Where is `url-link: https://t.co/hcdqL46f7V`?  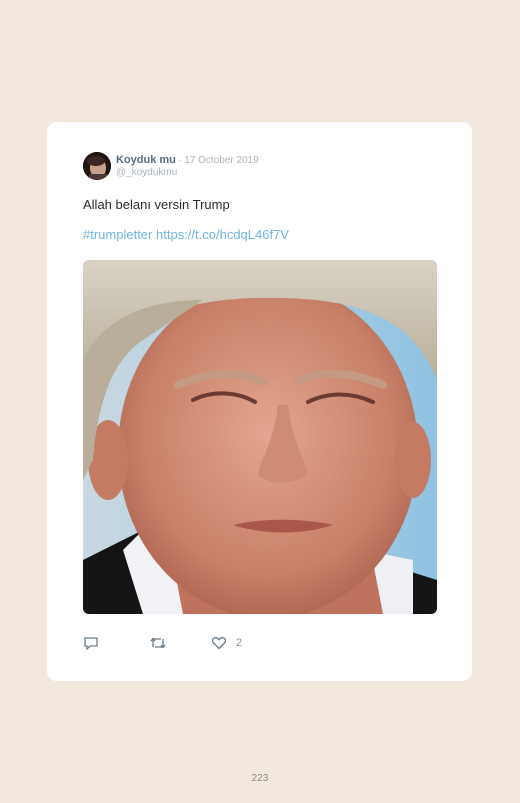
url-link: https://t.co/hcdqL46f7V is located at coordinates (222, 234).